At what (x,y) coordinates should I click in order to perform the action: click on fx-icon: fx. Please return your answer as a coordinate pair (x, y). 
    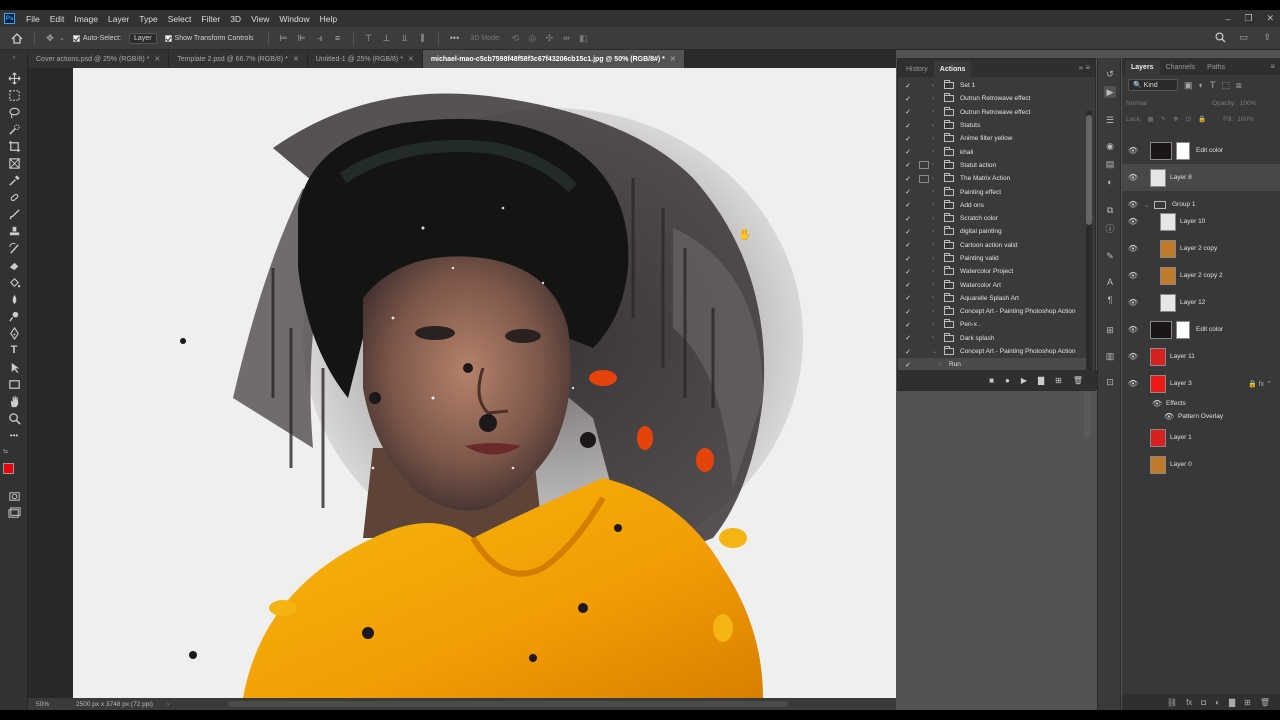
    Looking at the image, I should click on (1189, 702).